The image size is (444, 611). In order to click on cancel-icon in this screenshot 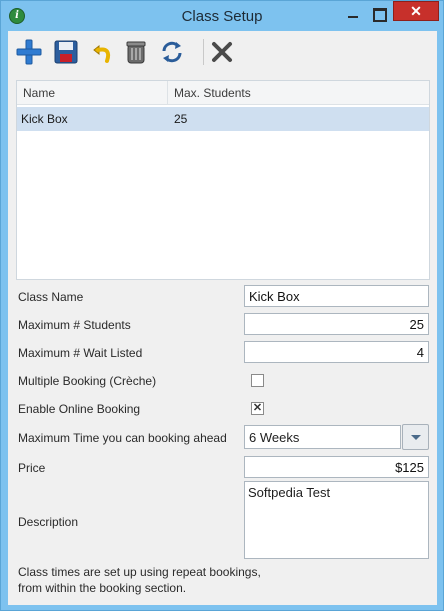, I will do `click(222, 52)`.